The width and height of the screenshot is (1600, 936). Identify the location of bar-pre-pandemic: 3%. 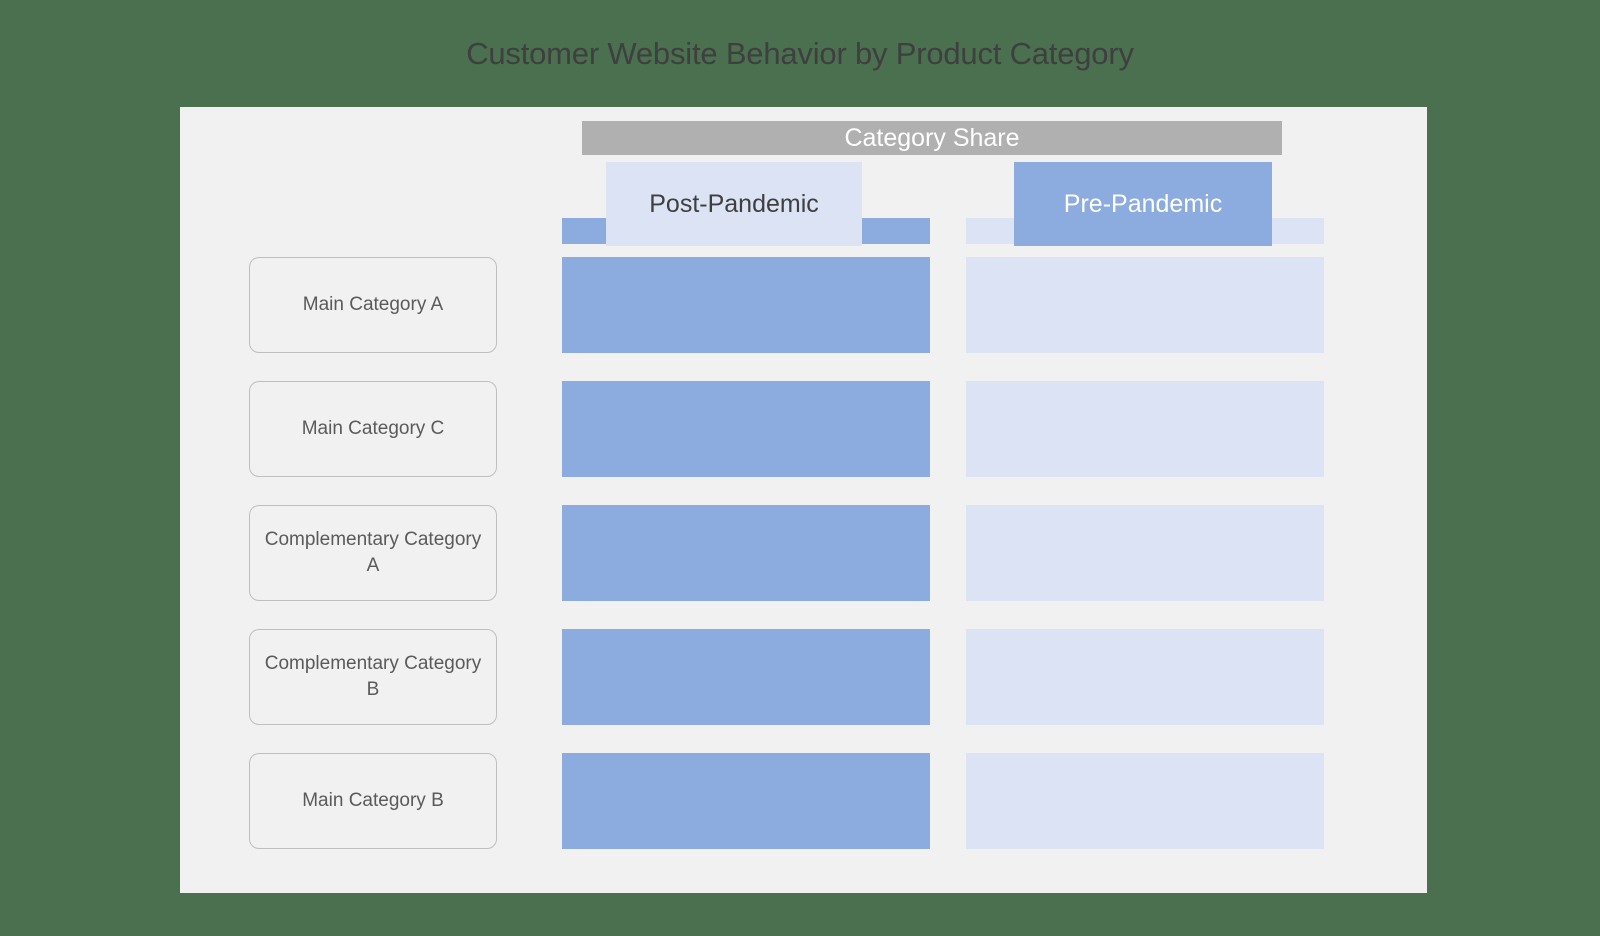
(1145, 677).